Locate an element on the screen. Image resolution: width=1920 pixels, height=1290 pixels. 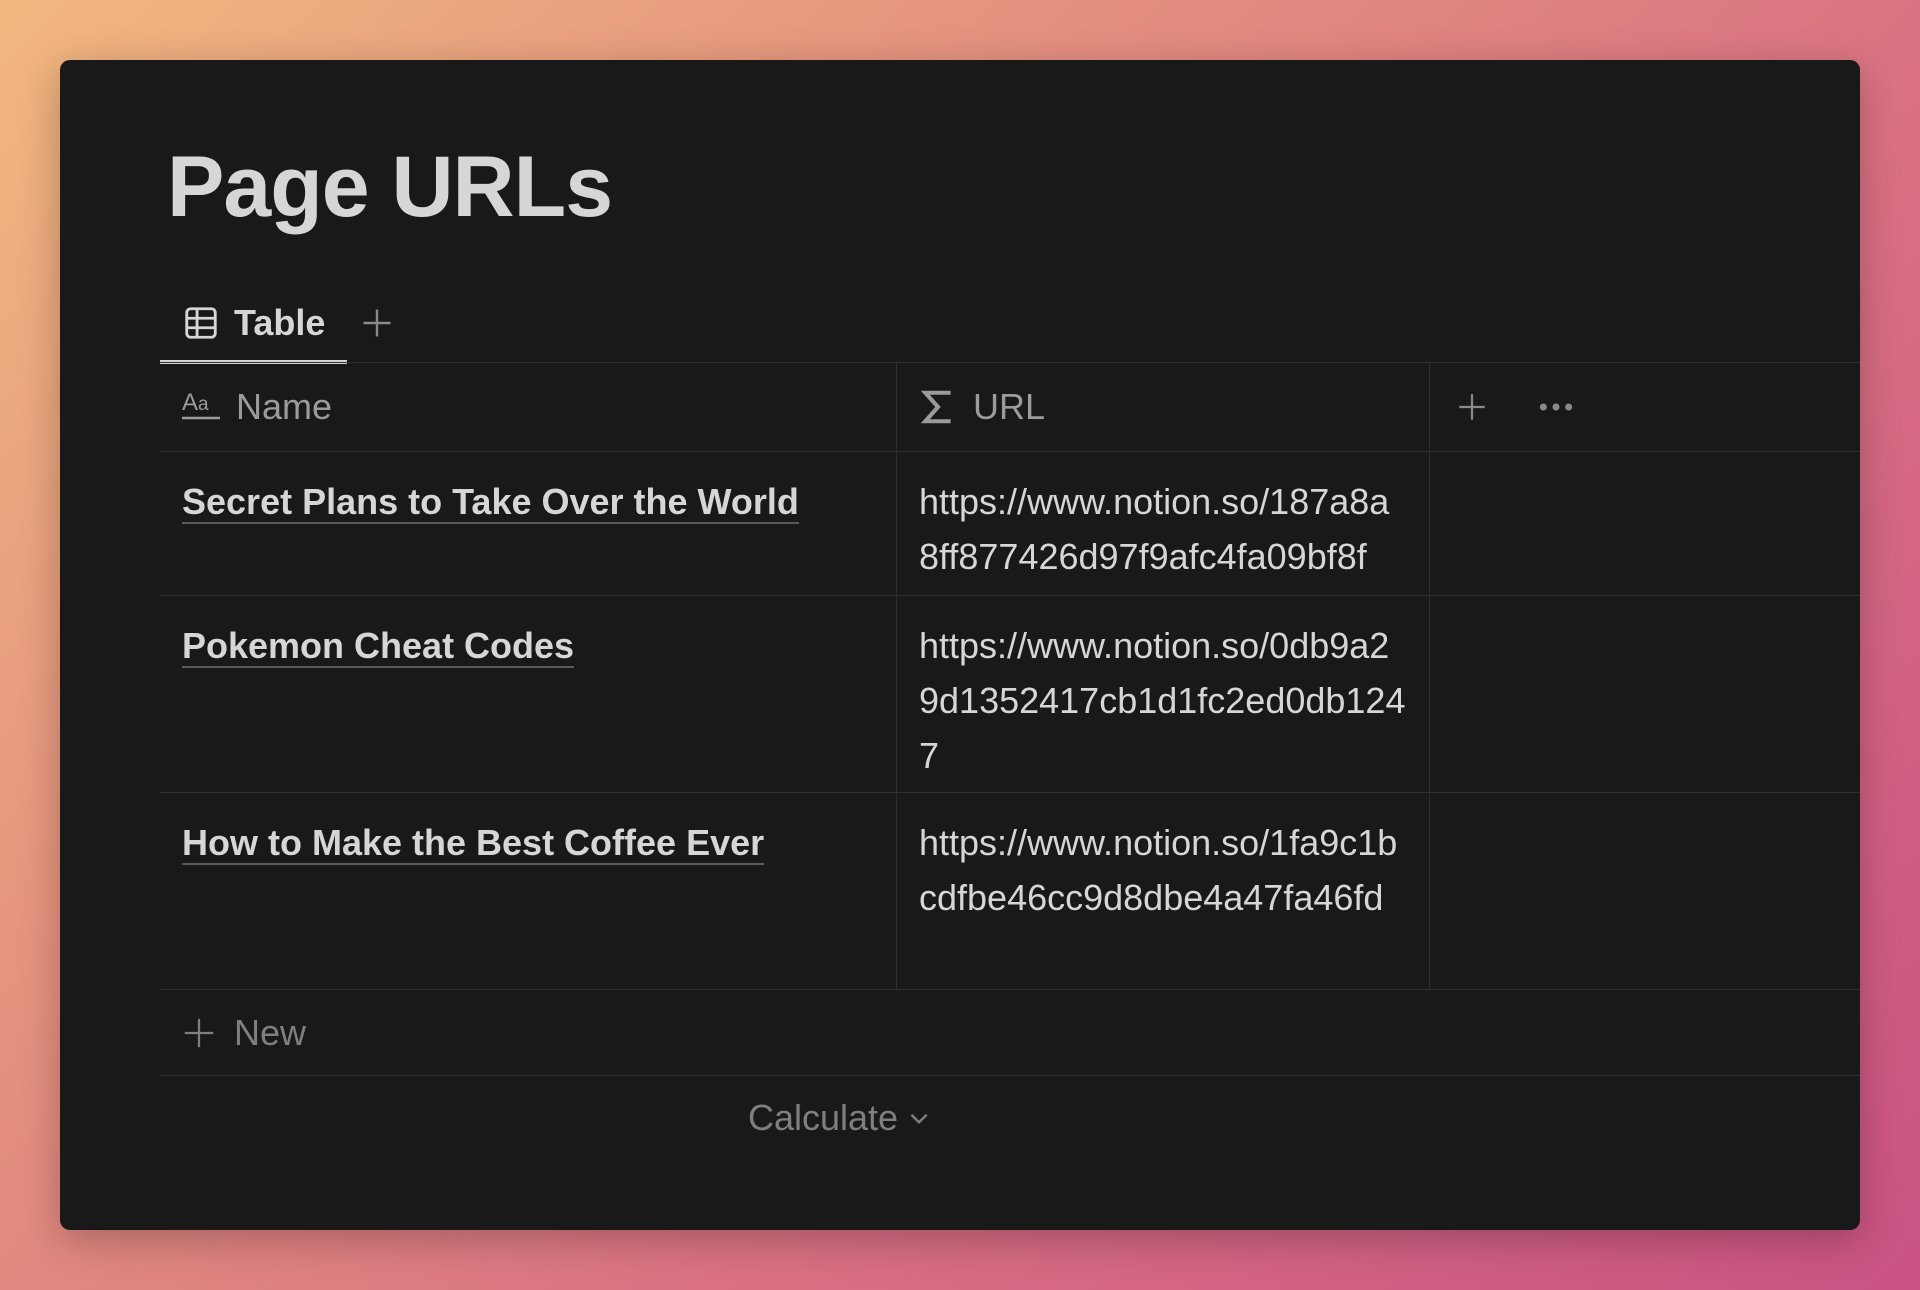
svg-text: a is located at coordinates (203, 404).